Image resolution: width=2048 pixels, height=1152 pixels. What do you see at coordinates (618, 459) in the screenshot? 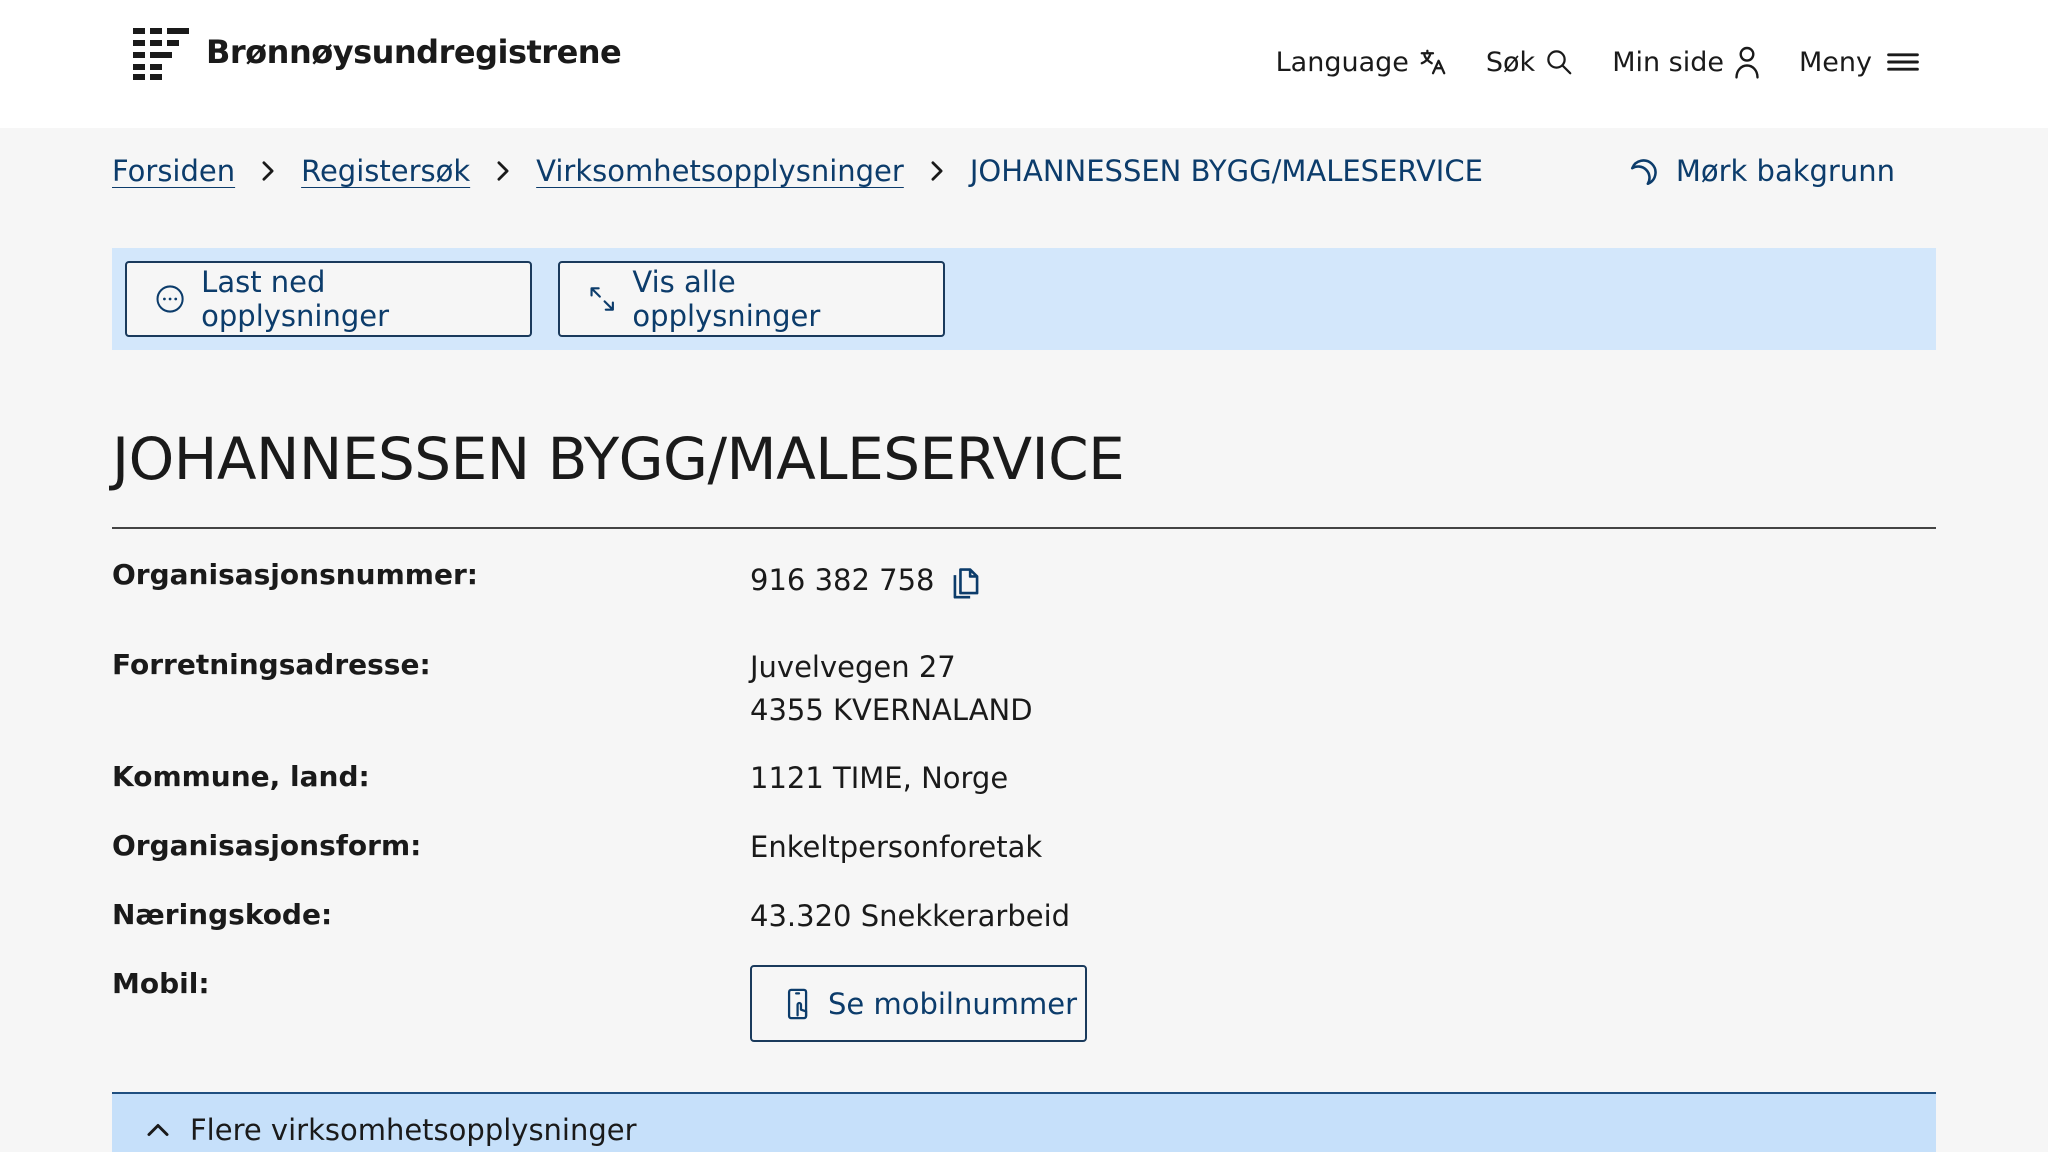
I see `page-title: JOHANNESSEN BYGG/MALESERVICE` at bounding box center [618, 459].